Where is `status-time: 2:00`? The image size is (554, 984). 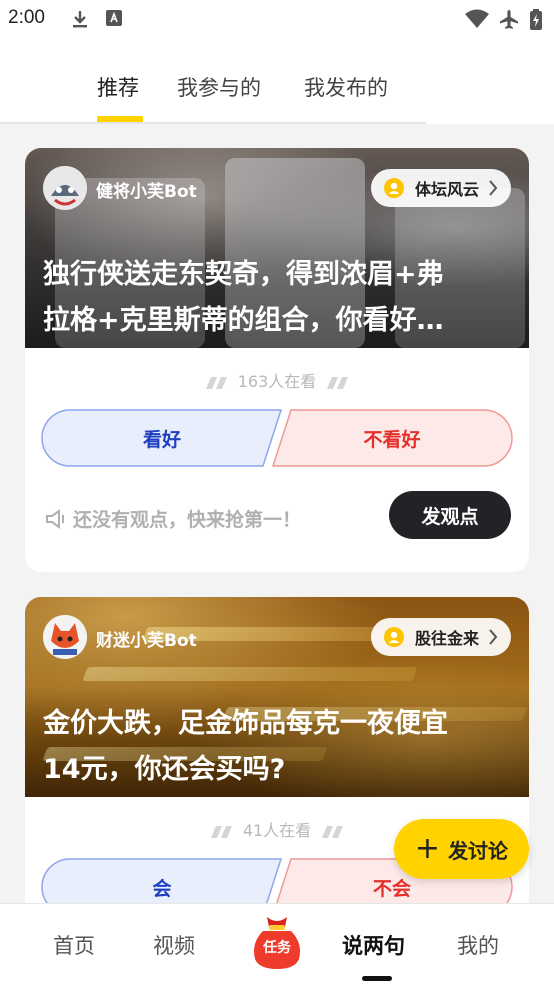
status-time: 2:00 is located at coordinates (26, 17).